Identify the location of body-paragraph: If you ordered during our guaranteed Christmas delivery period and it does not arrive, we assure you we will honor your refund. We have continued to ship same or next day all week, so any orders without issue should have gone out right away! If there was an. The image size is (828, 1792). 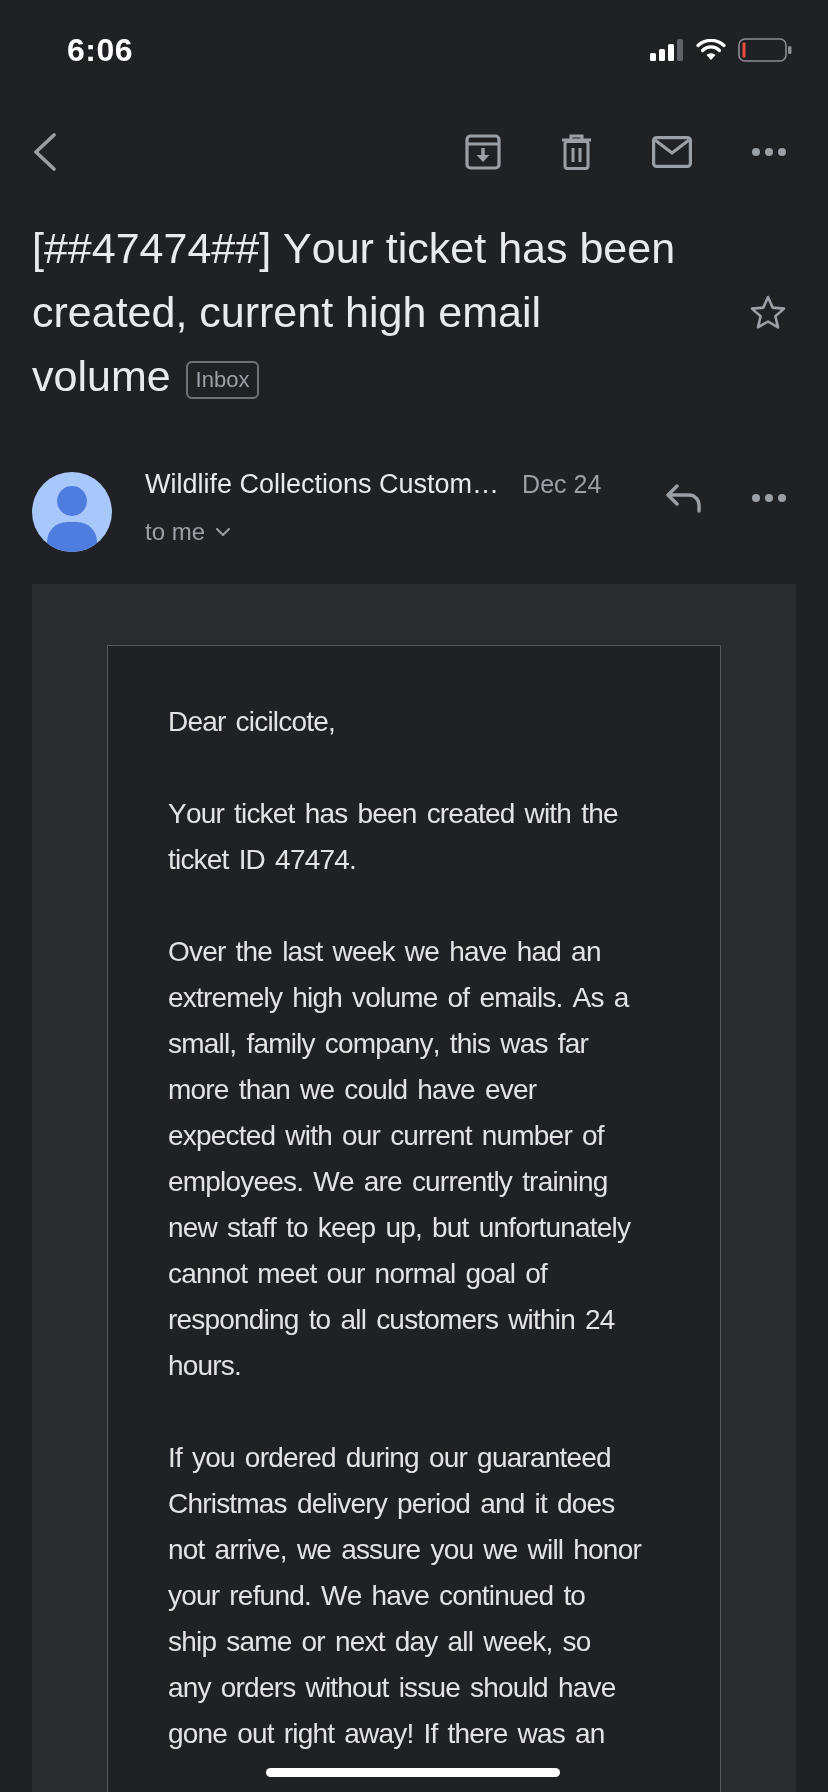
(405, 1596).